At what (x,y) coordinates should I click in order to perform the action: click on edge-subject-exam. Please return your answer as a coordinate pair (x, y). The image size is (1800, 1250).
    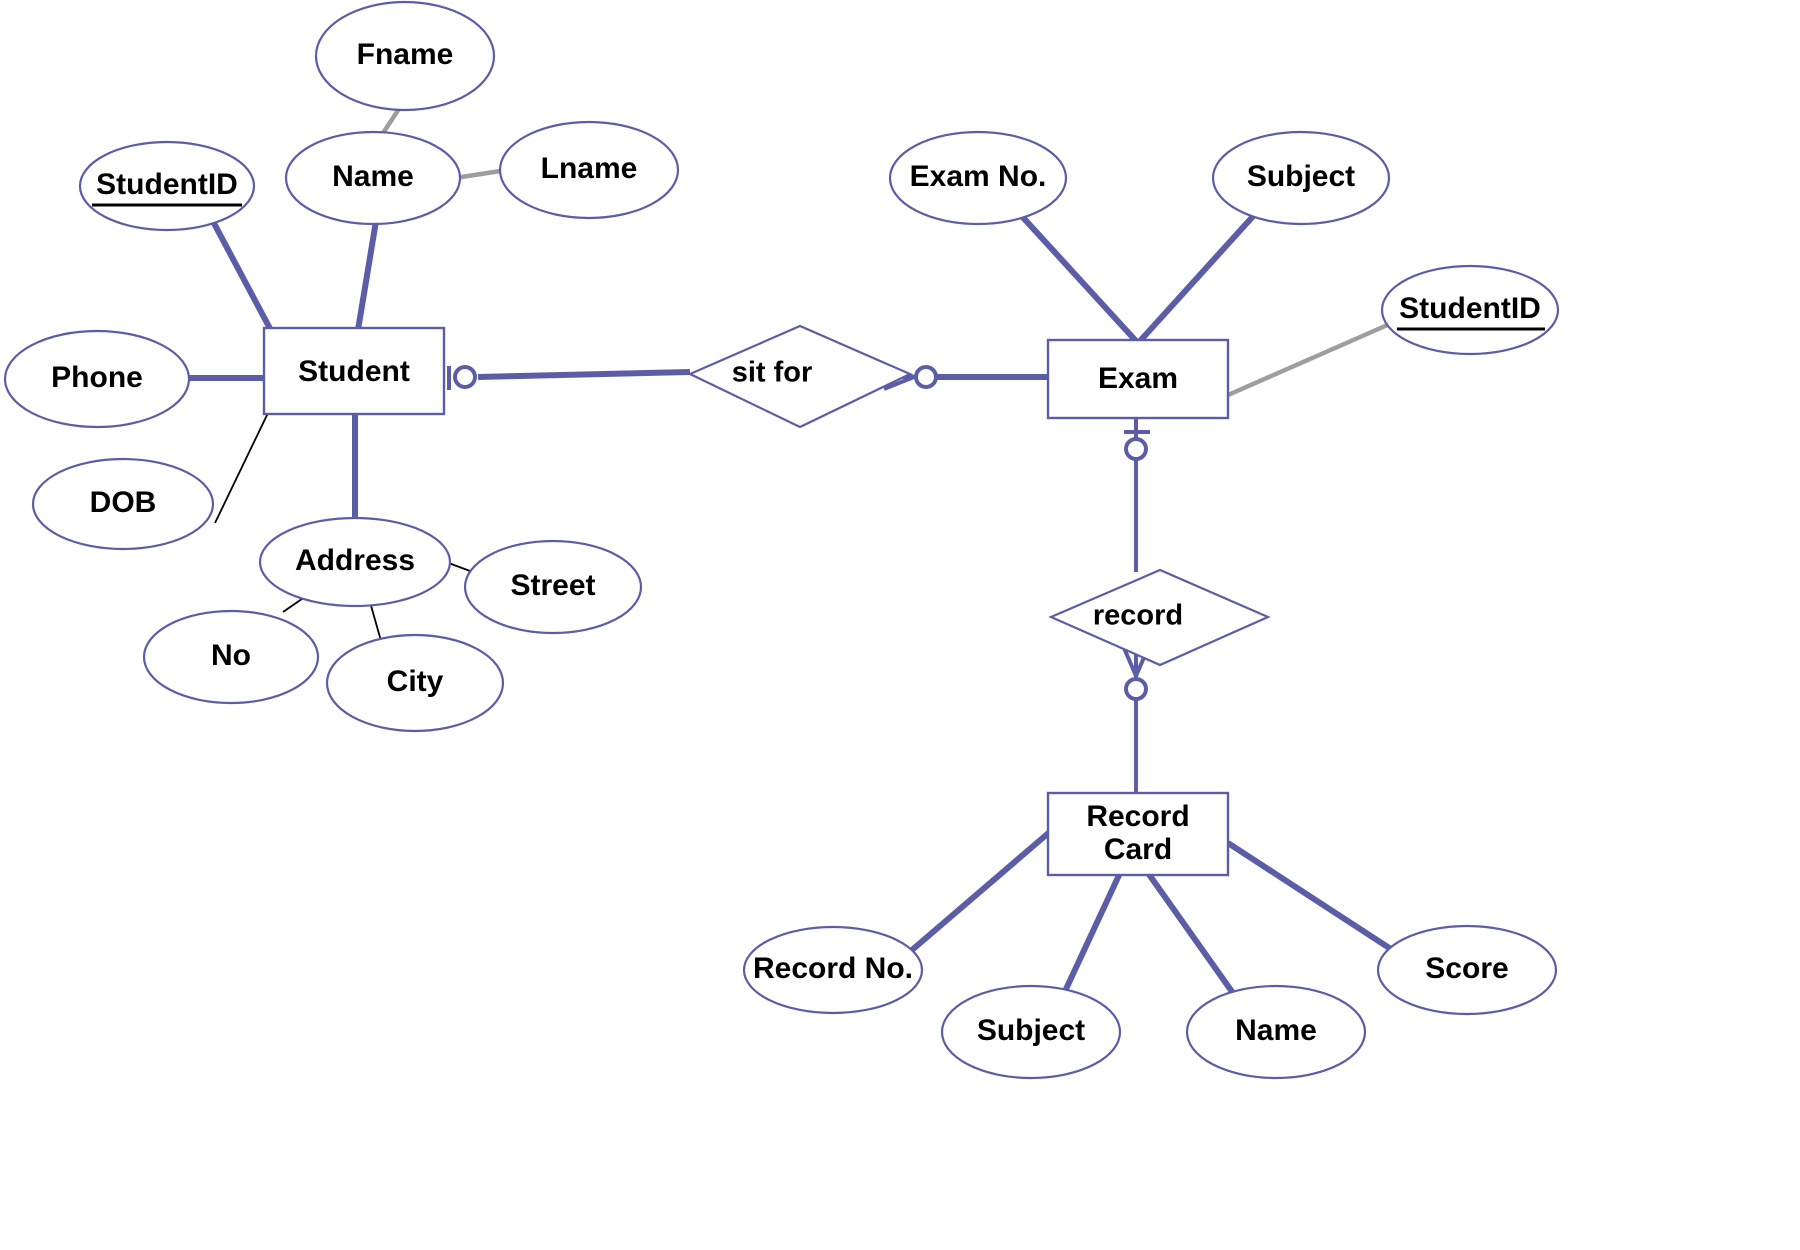
    Looking at the image, I should click on (1198, 277).